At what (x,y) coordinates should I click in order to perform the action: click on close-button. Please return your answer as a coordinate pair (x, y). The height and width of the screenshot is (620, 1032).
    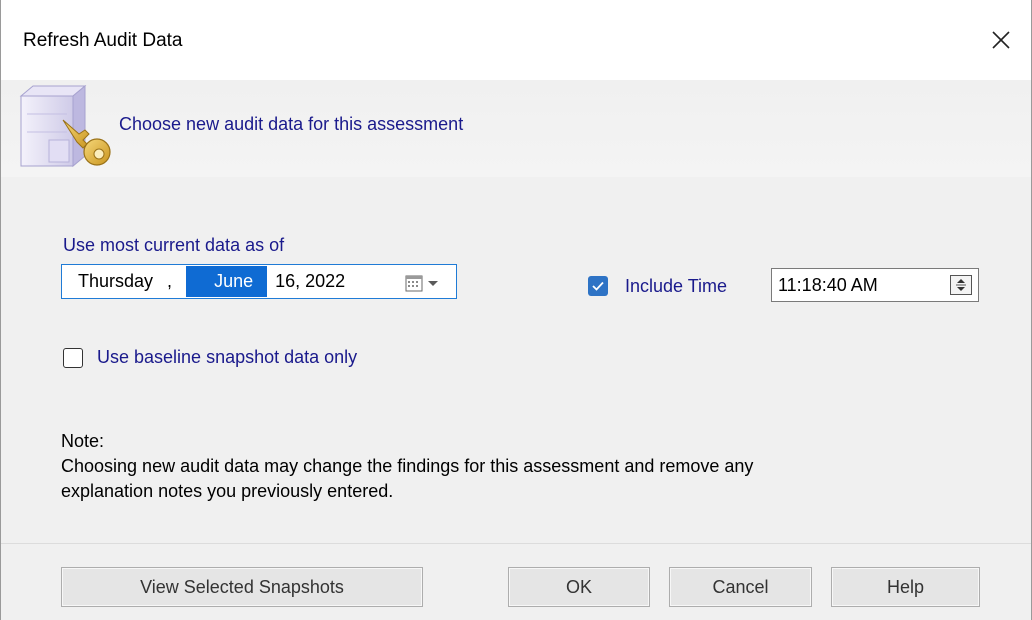
    Looking at the image, I should click on (1001, 40).